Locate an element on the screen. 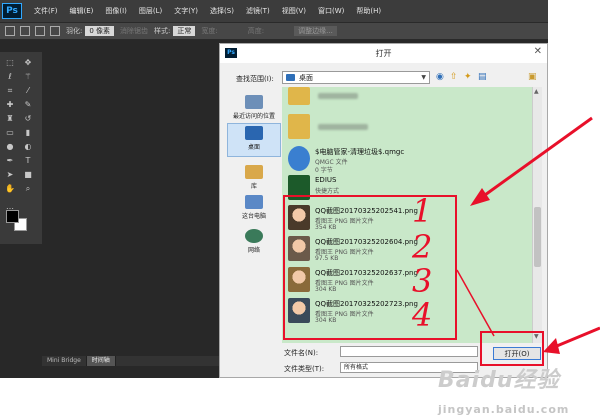  watermark: Baidu经验 jingyan.baidu.com is located at coordinates (504, 391).